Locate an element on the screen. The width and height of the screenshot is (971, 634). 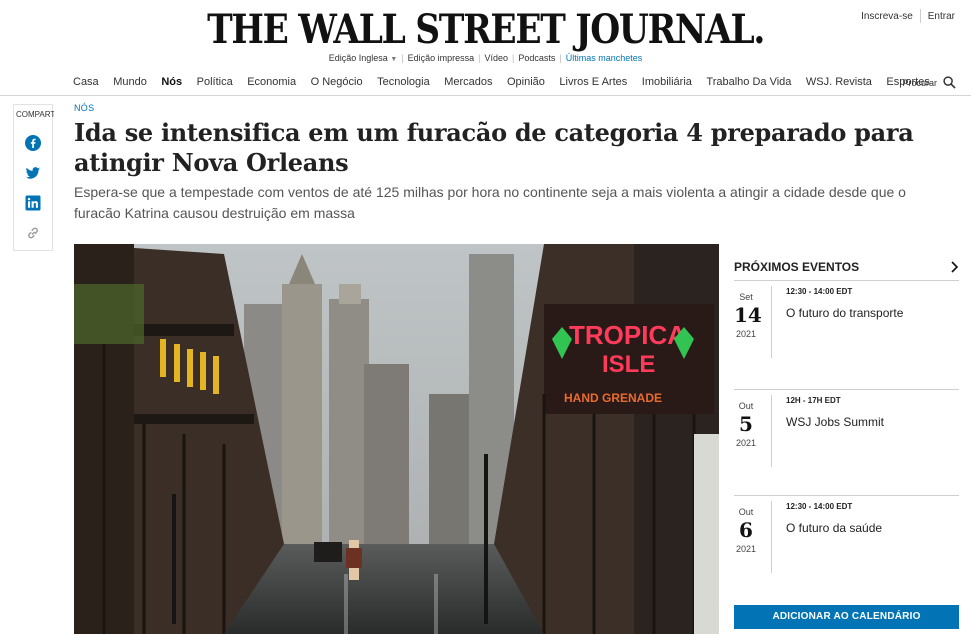
search-button: Procurar is located at coordinates (929, 82).